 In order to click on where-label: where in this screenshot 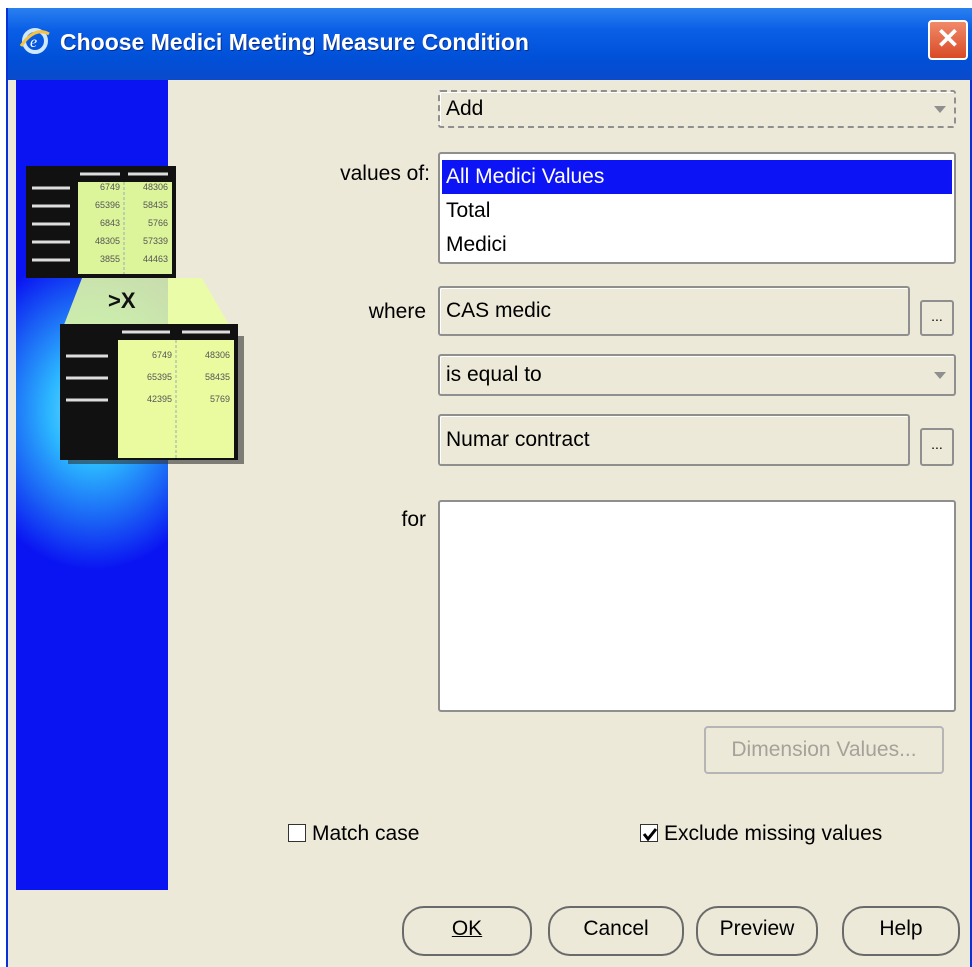, I will do `click(397, 311)`.